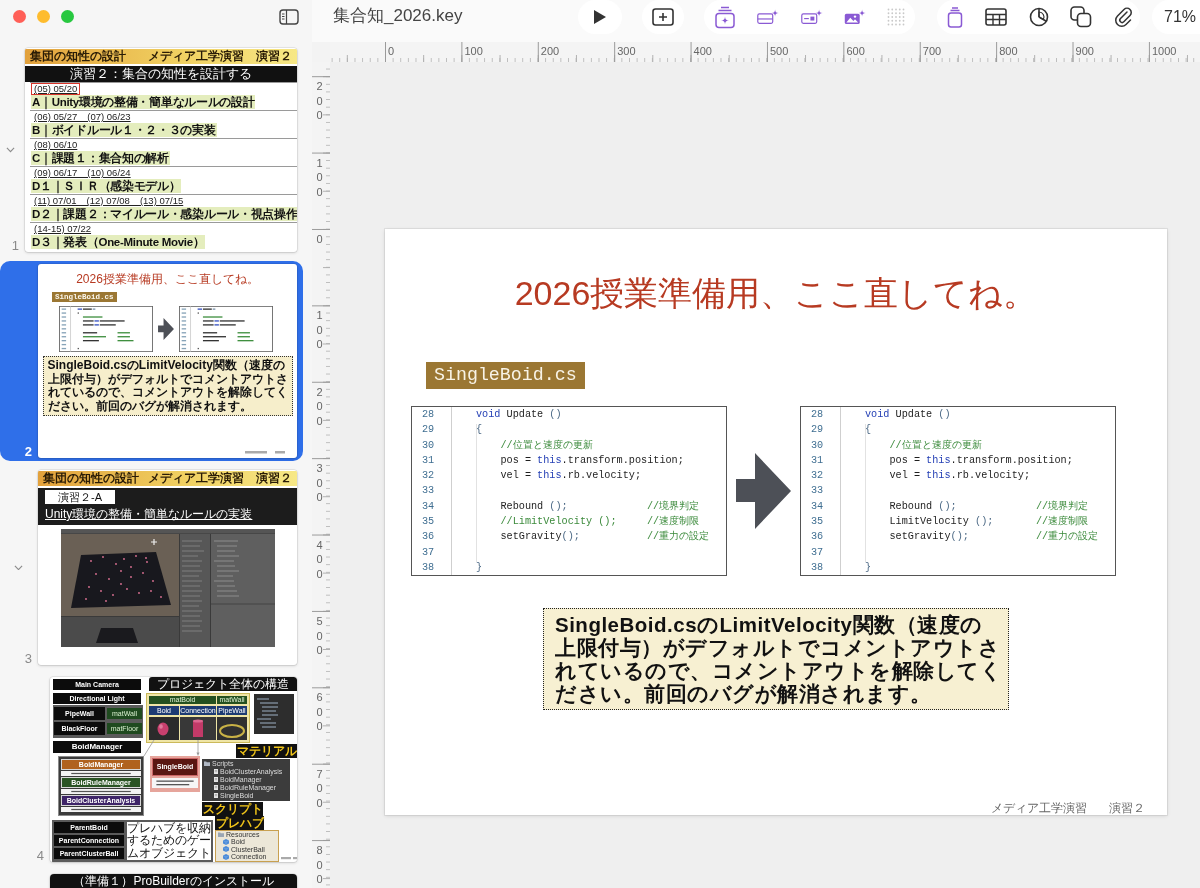 This screenshot has height=888, width=1200. What do you see at coordinates (118, 242) in the screenshot?
I see `unit-title: D３｜発表（One-Minute Movie）` at bounding box center [118, 242].